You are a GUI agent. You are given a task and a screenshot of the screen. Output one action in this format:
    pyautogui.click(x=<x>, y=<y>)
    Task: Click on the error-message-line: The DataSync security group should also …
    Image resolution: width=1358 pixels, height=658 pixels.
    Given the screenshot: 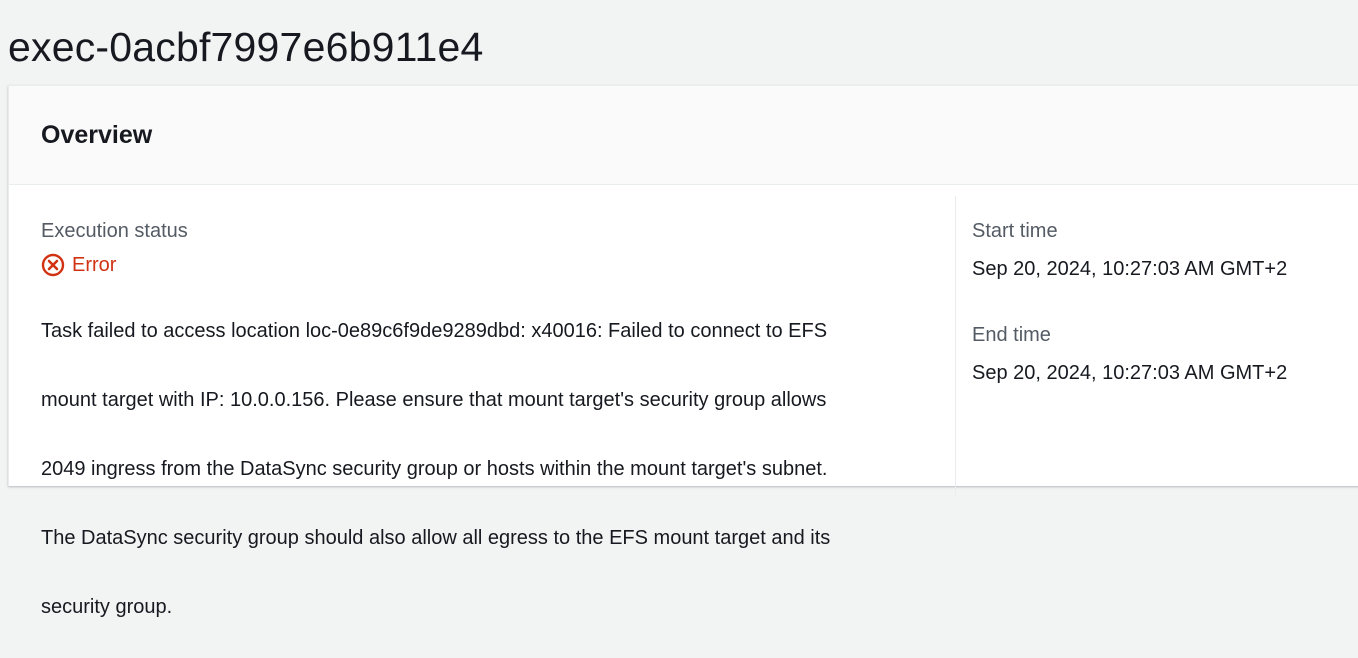 What is the action you would take?
    pyautogui.click(x=436, y=537)
    